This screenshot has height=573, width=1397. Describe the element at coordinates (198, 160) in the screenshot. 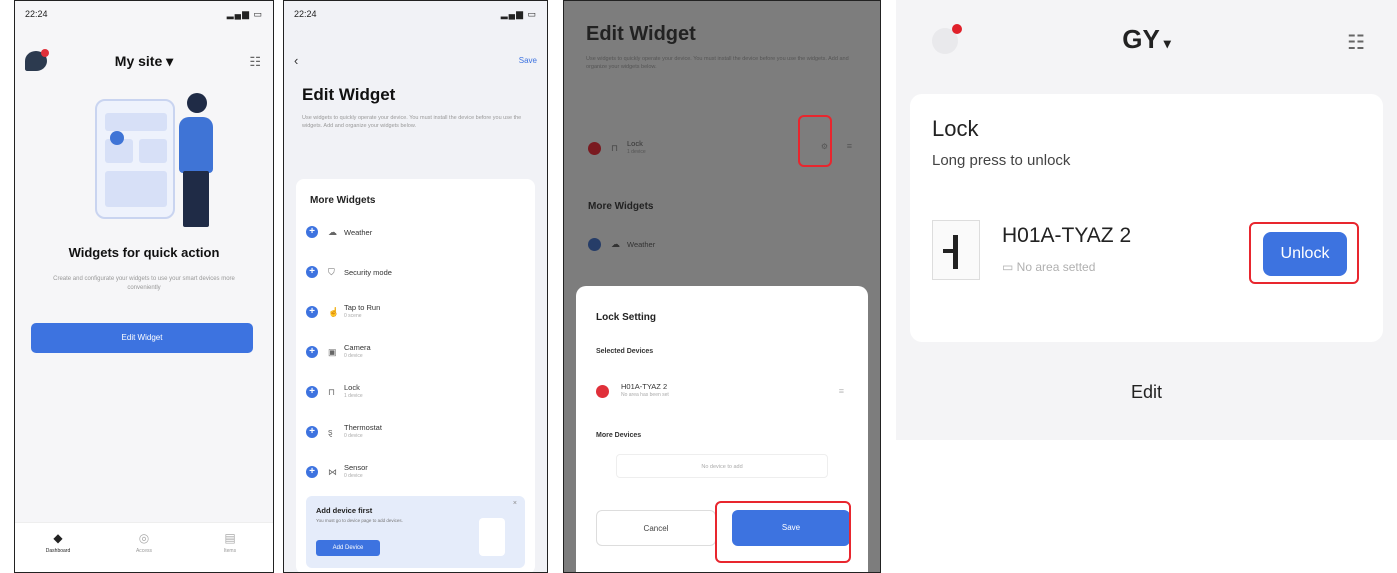

I see `person-illustration` at that location.